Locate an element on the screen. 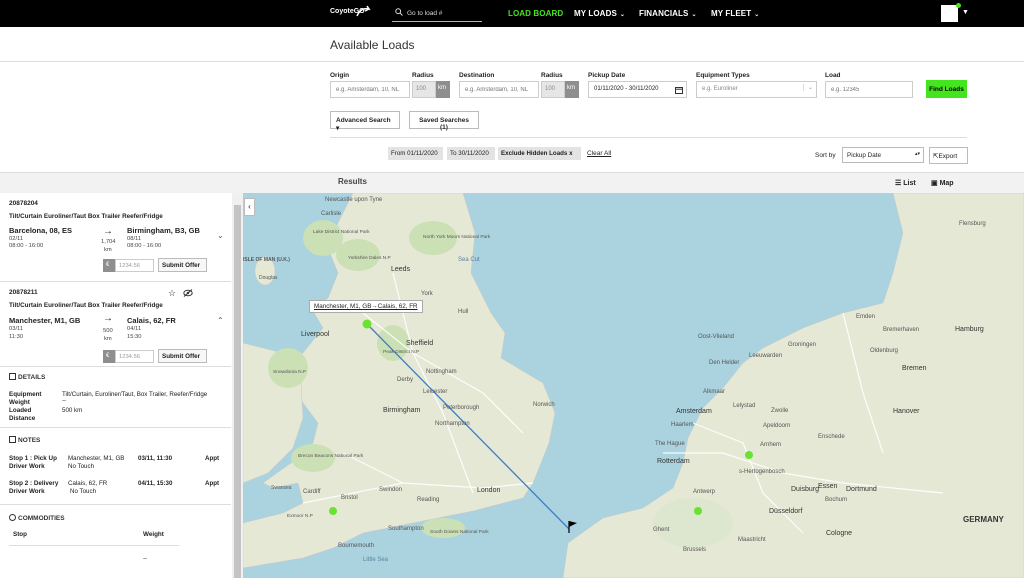  avatar is located at coordinates (949, 13).